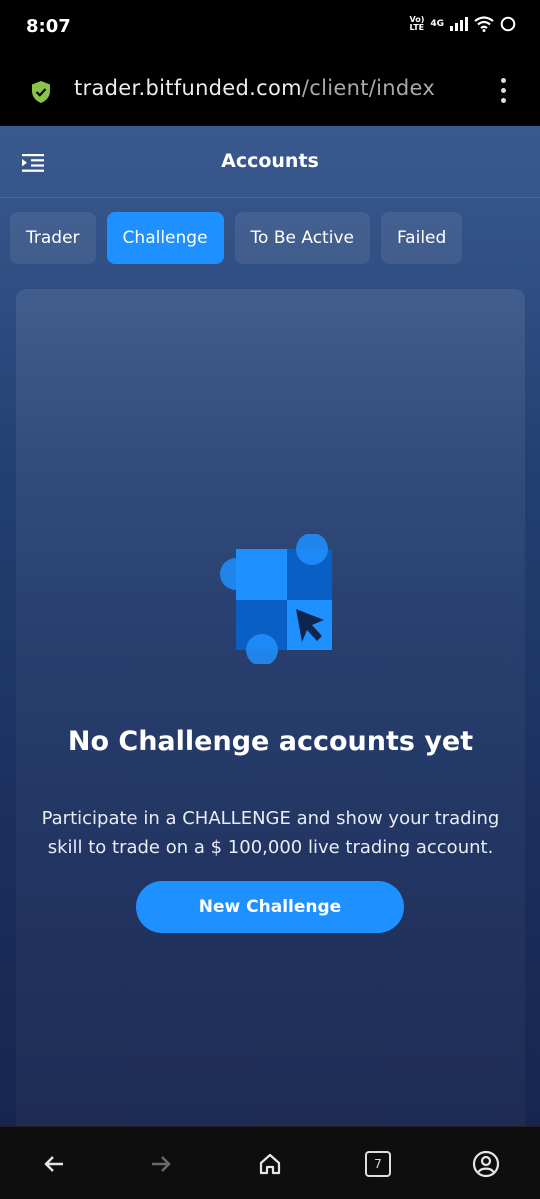 The width and height of the screenshot is (540, 1199). I want to click on url-text: trader.bitfunded.com/client/index, so click(254, 88).